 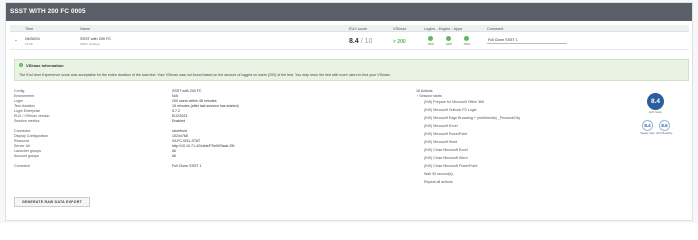 What do you see at coordinates (448, 38) in the screenshot?
I see `engine-status-dot` at bounding box center [448, 38].